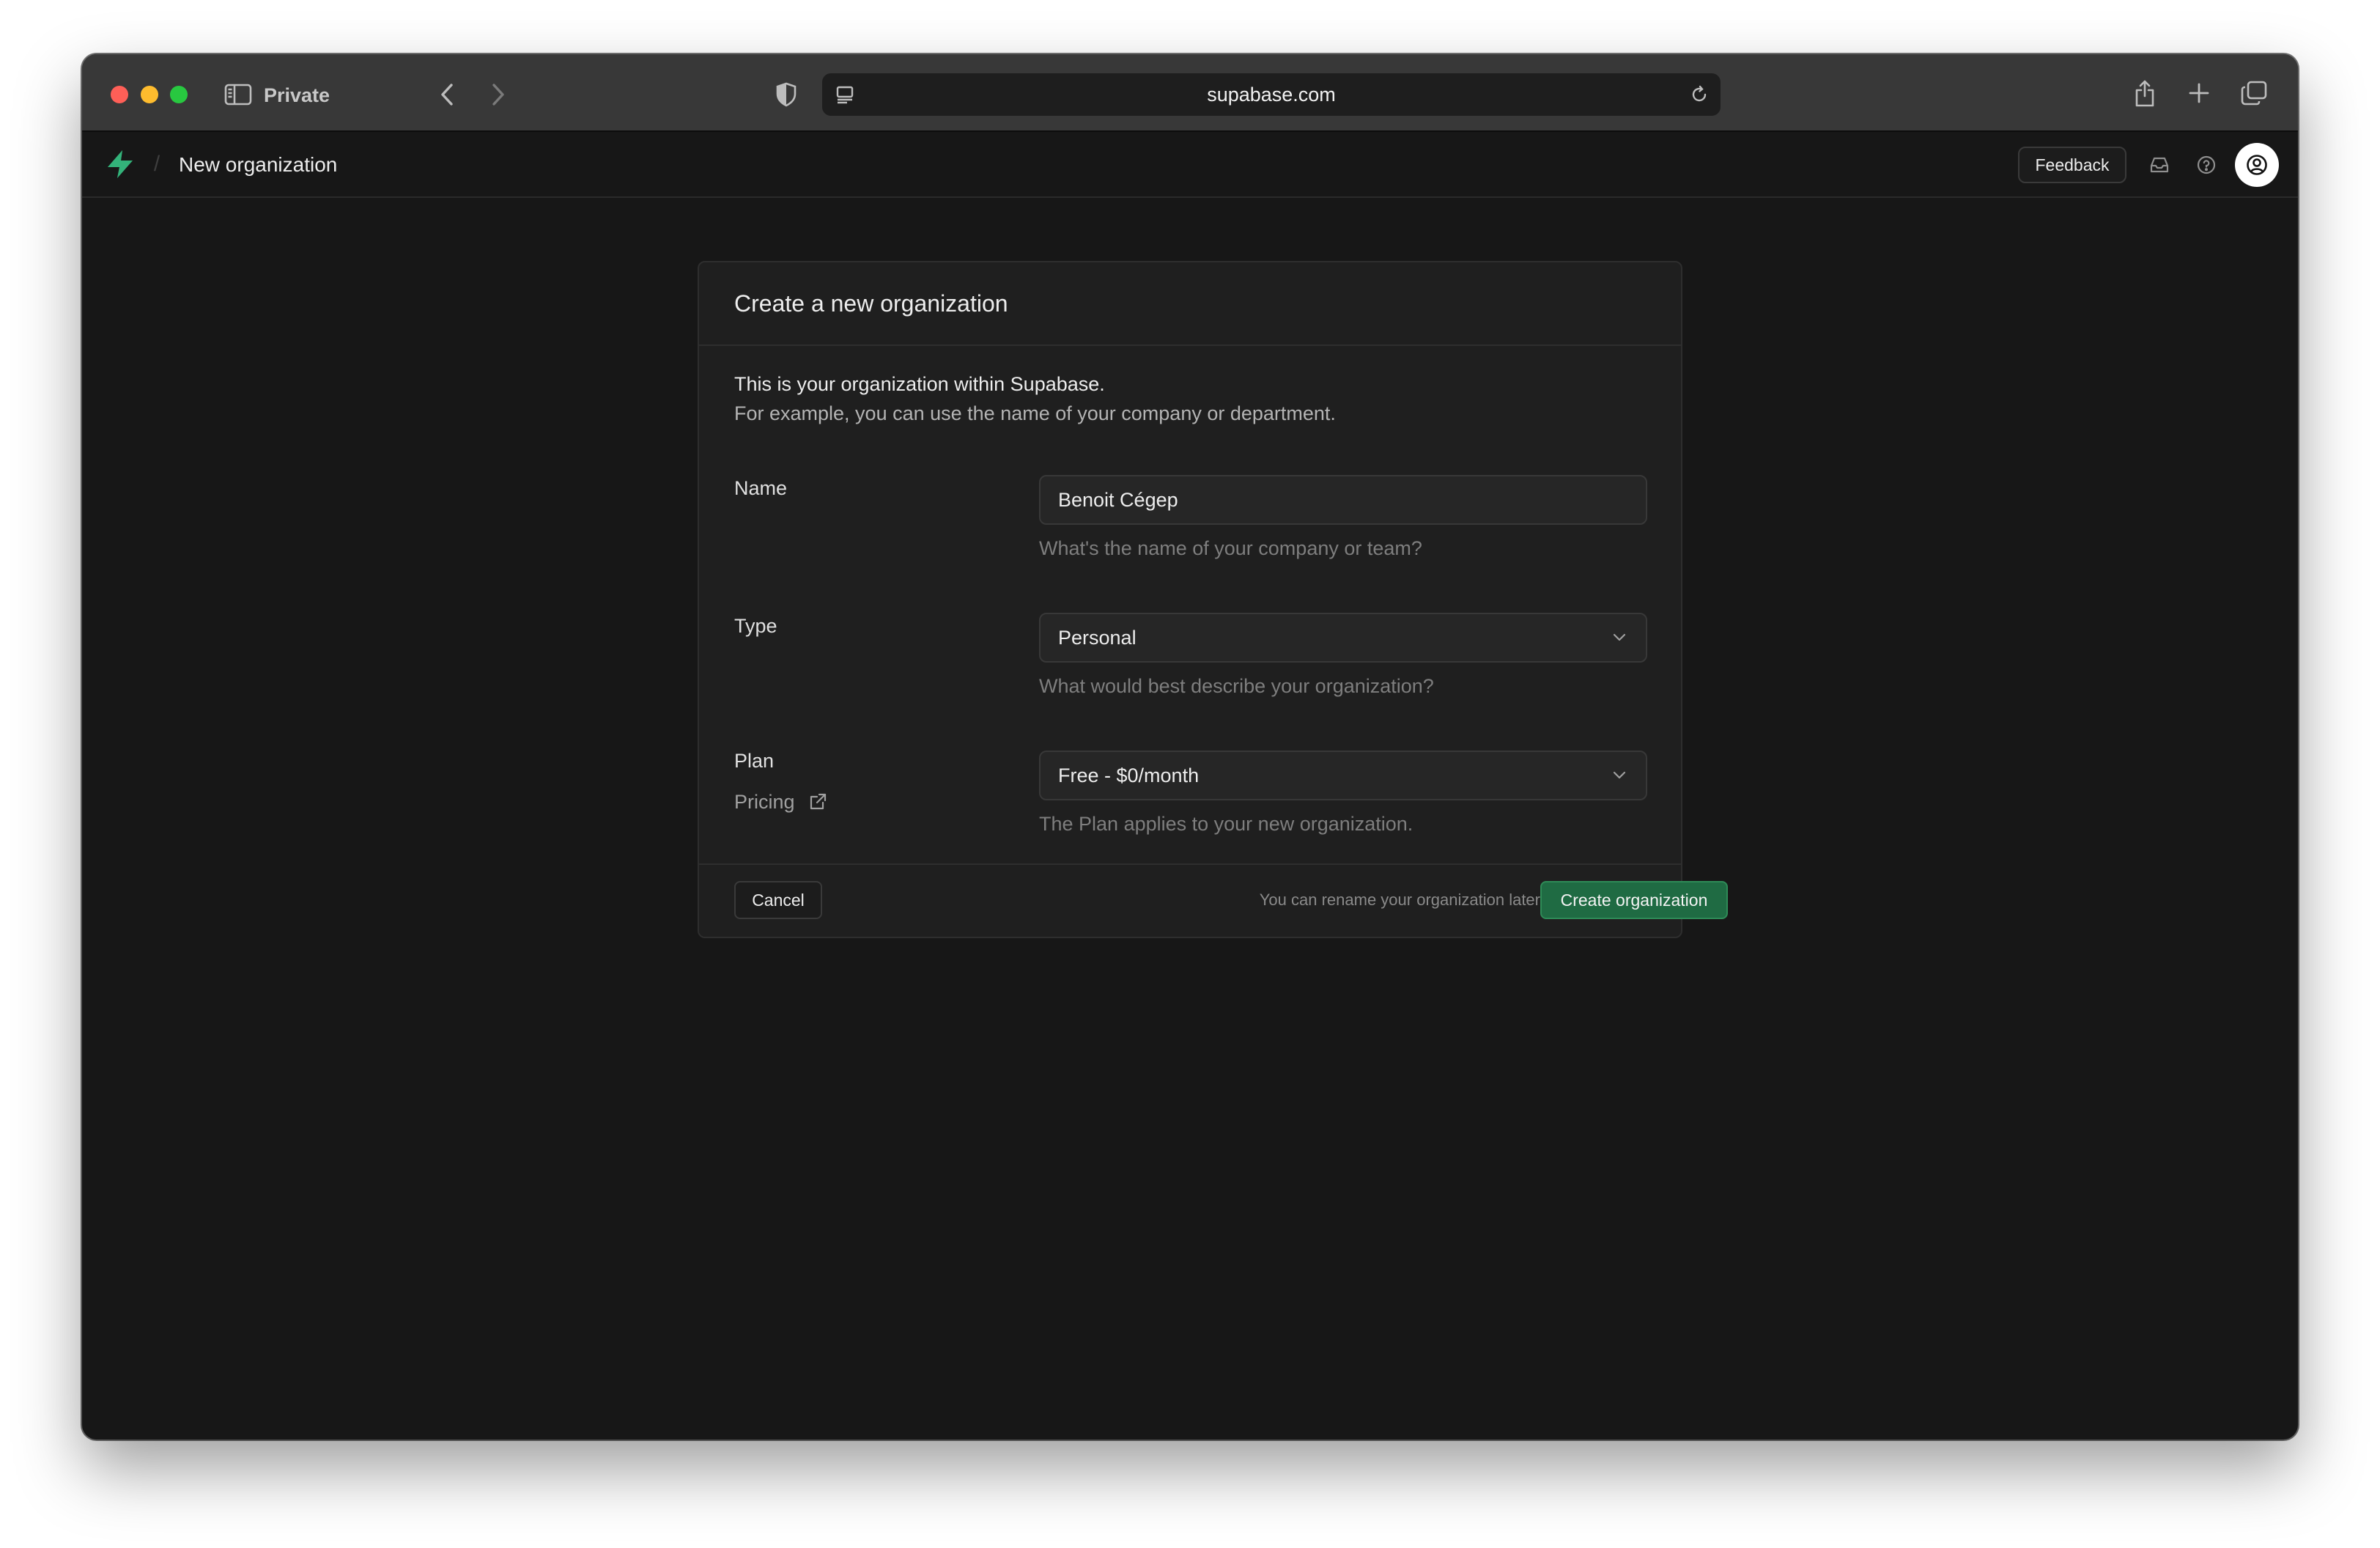  I want to click on user-avatar, so click(2257, 165).